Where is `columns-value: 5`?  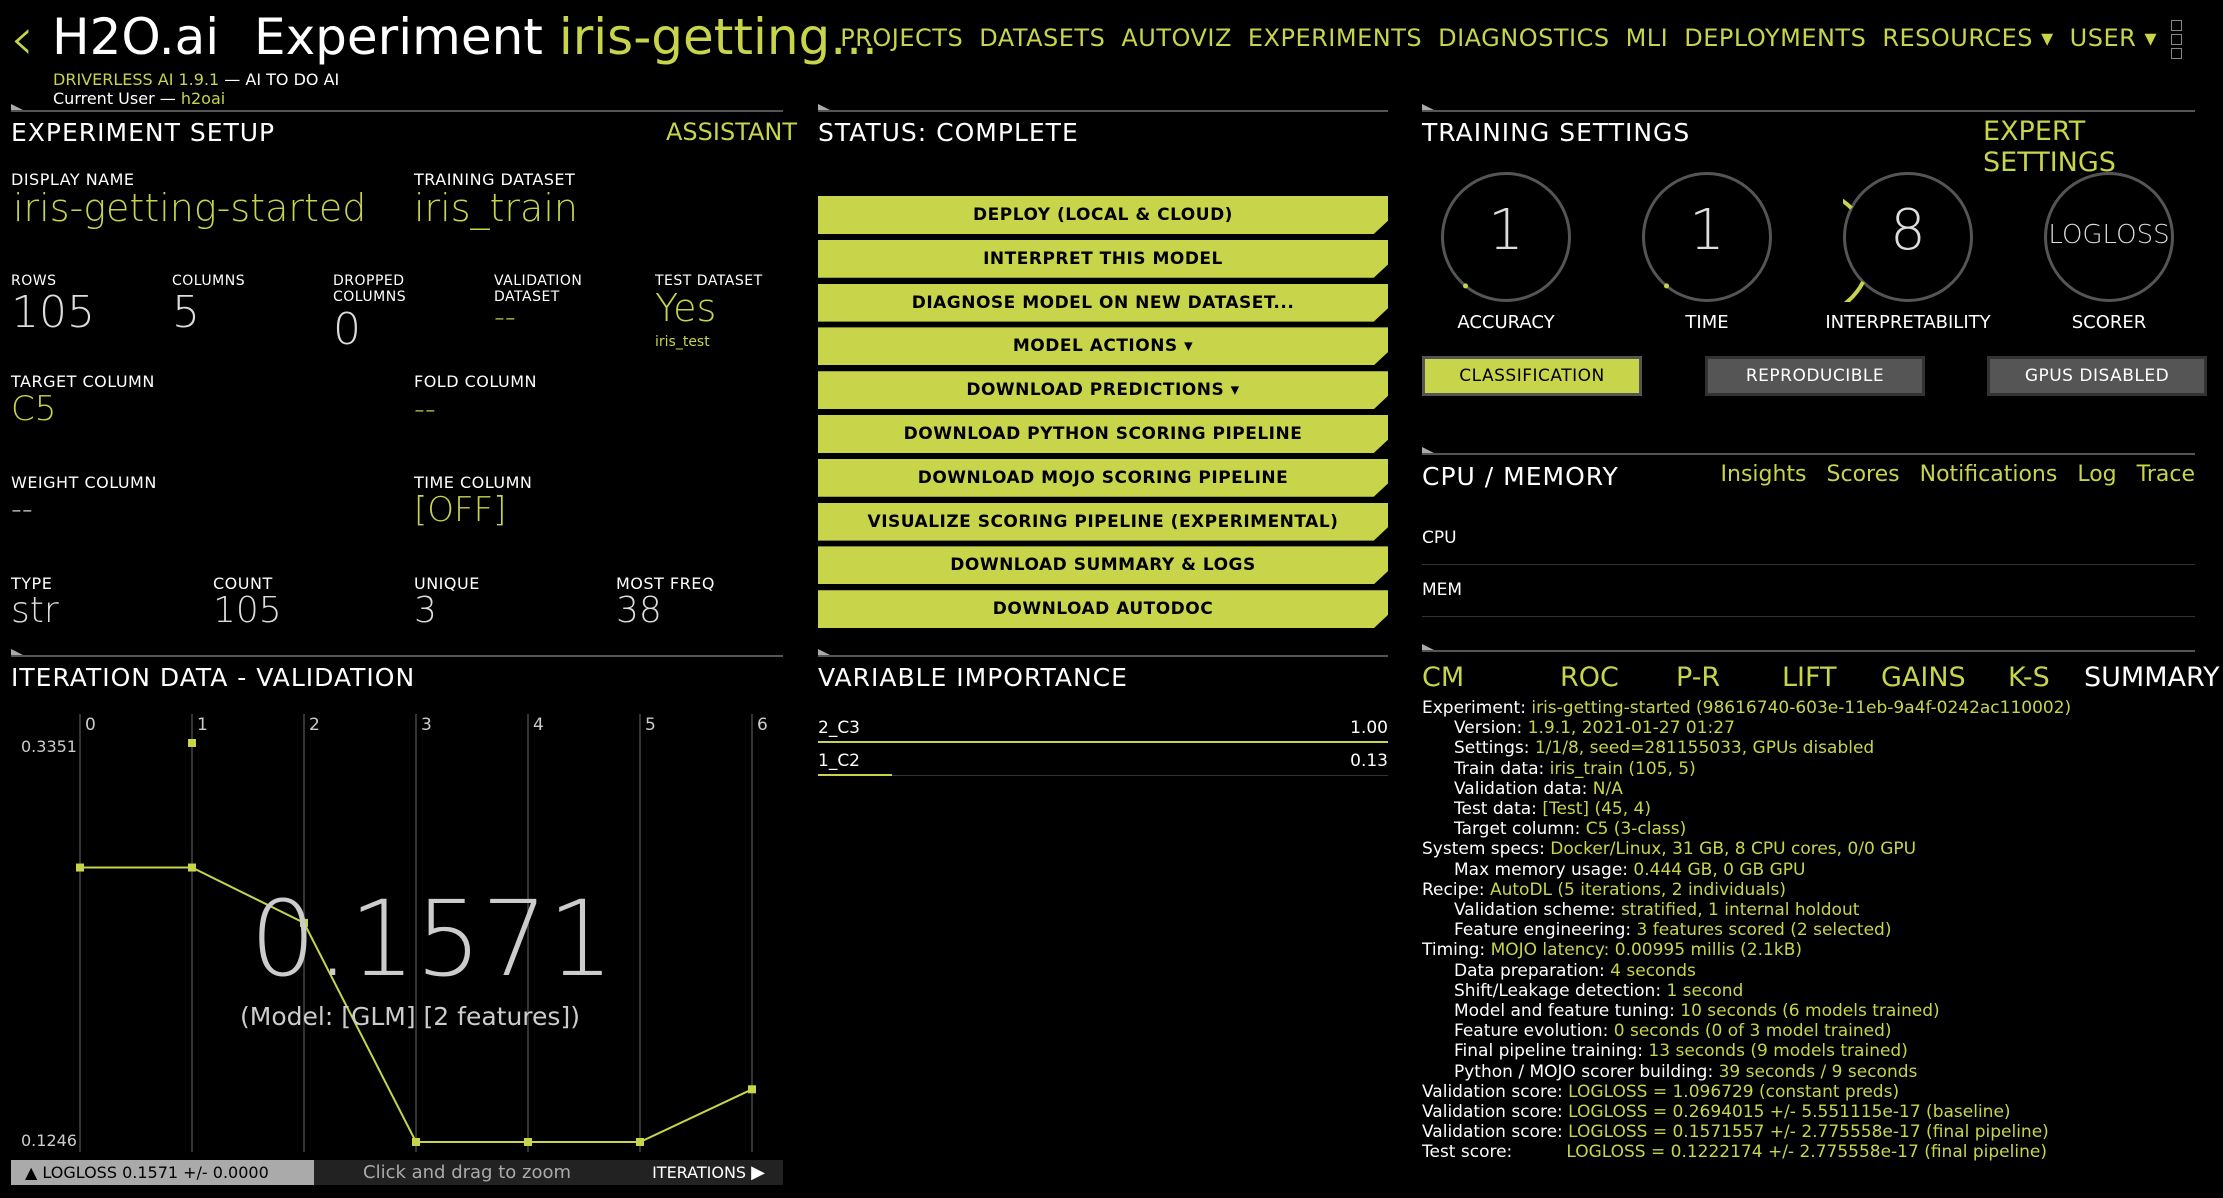 columns-value: 5 is located at coordinates (186, 312).